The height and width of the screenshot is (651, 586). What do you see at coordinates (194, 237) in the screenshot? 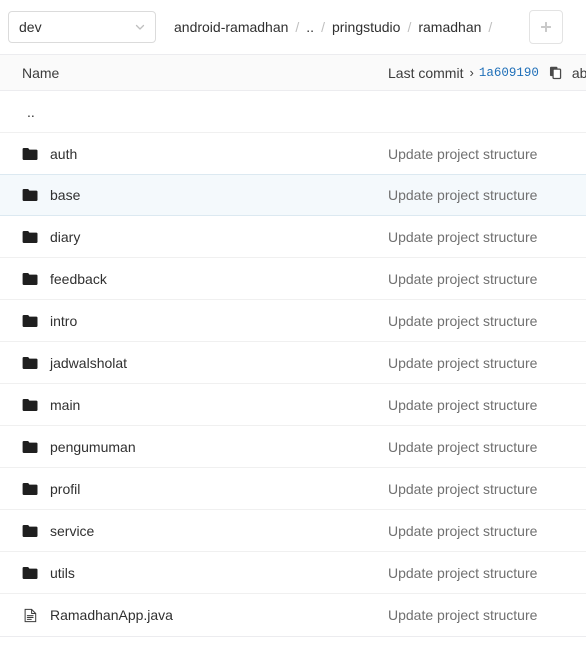
I see `file-name-cell: diary` at bounding box center [194, 237].